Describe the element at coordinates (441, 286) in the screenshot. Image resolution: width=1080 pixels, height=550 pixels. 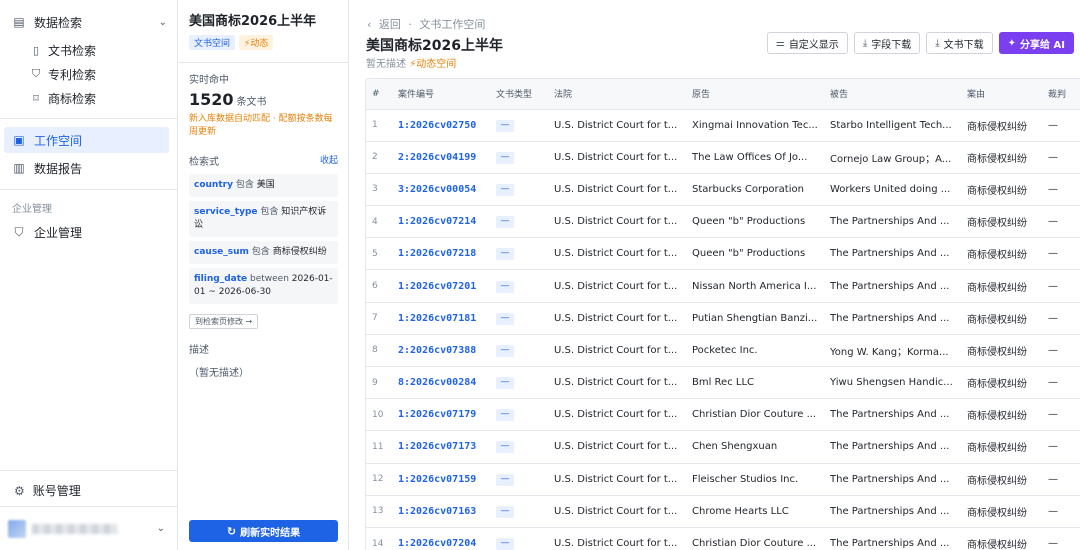
I see `case-number-link: 1:2026cv07201` at that location.